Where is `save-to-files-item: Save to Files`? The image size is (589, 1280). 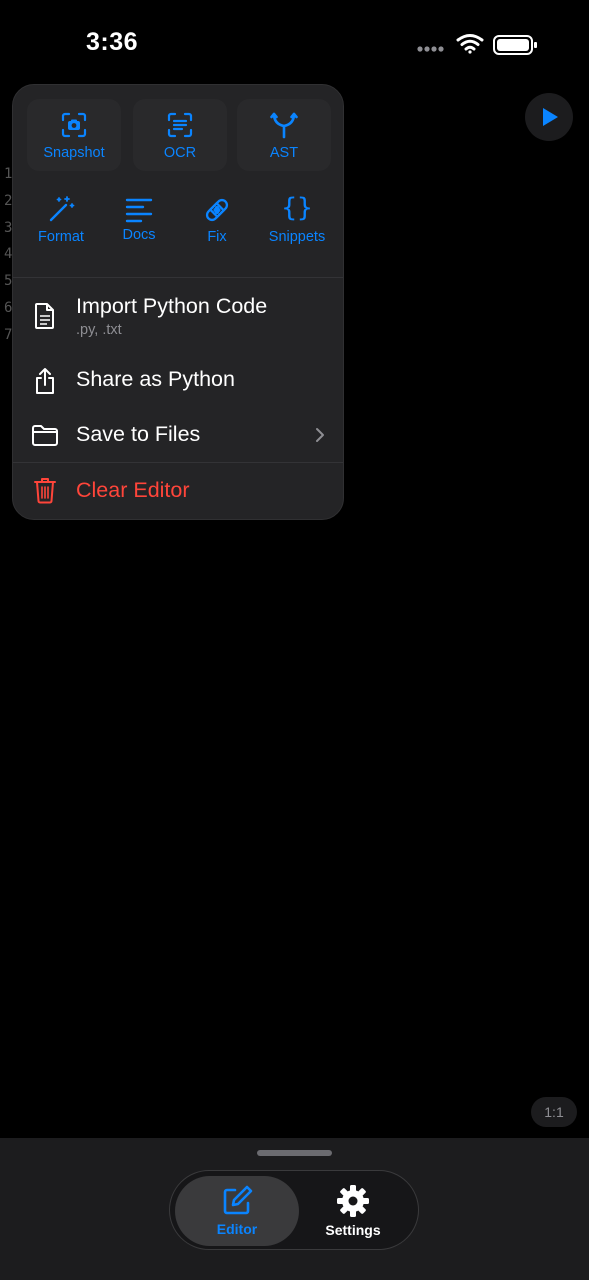 save-to-files-item: Save to Files is located at coordinates (178, 435).